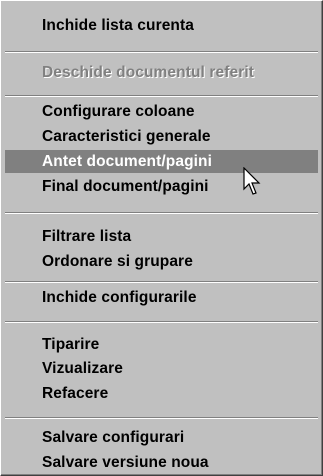 The image size is (323, 476). Describe the element at coordinates (155, 368) in the screenshot. I see `menu-item-vizualizare: Vizualizare` at that location.